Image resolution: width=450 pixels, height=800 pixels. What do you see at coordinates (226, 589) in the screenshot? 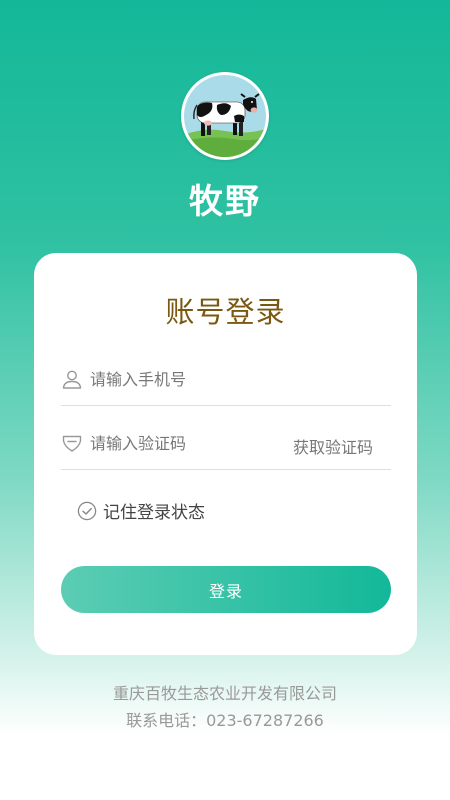
I see `login-button: 登录` at bounding box center [226, 589].